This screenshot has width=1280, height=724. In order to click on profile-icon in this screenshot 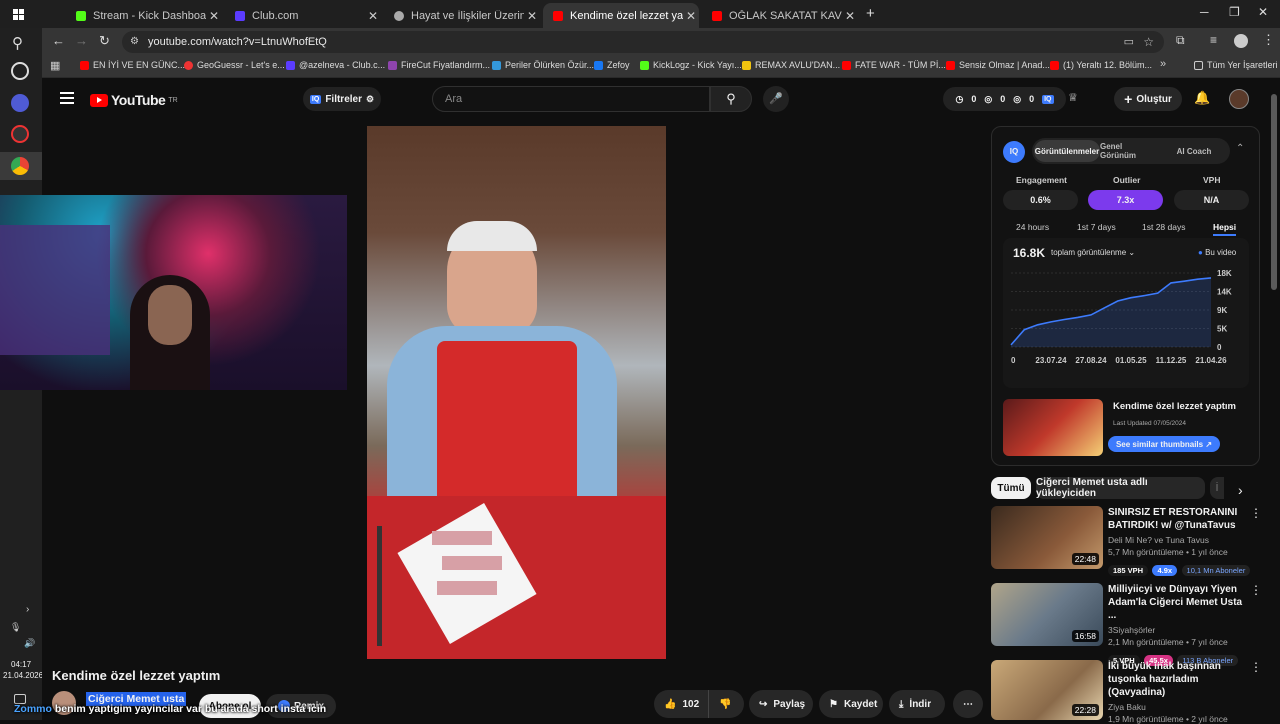, I will do `click(1241, 41)`.